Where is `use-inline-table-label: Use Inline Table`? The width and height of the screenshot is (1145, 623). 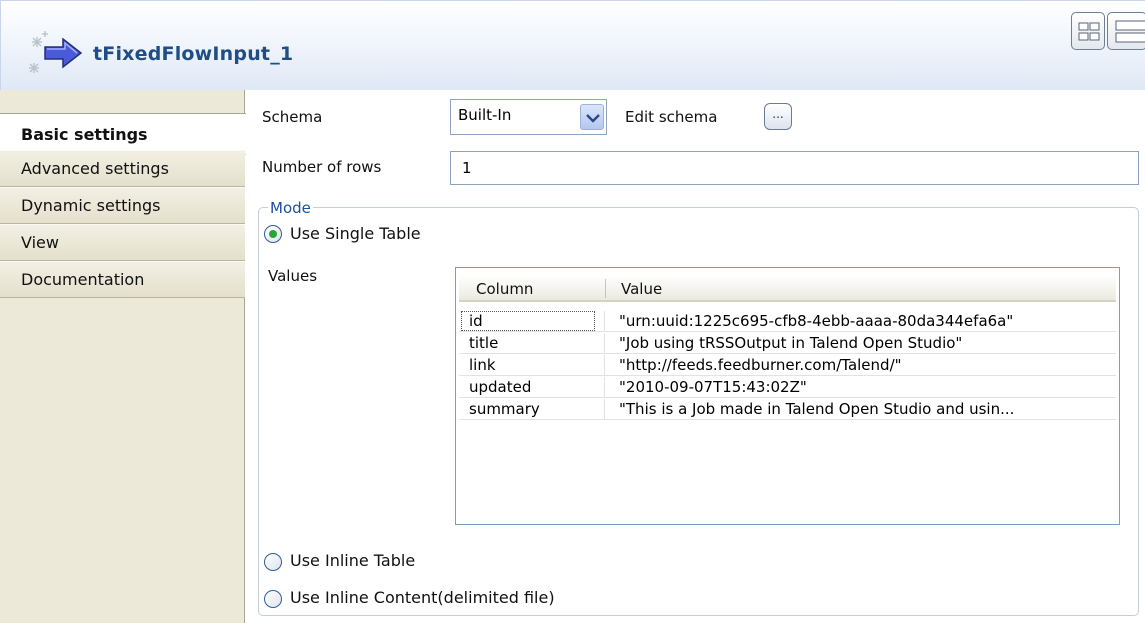
use-inline-table-label: Use Inline Table is located at coordinates (352, 560).